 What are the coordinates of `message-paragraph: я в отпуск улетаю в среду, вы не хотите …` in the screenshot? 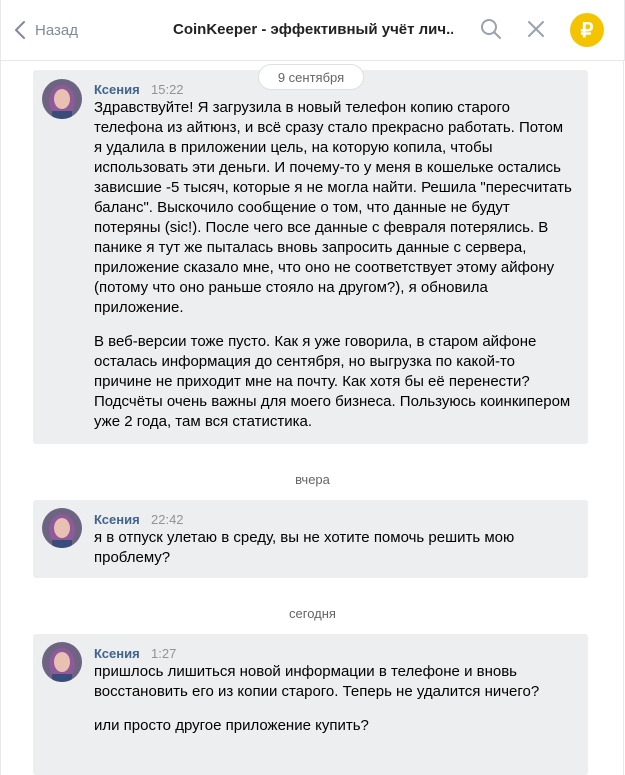 It's located at (304, 547).